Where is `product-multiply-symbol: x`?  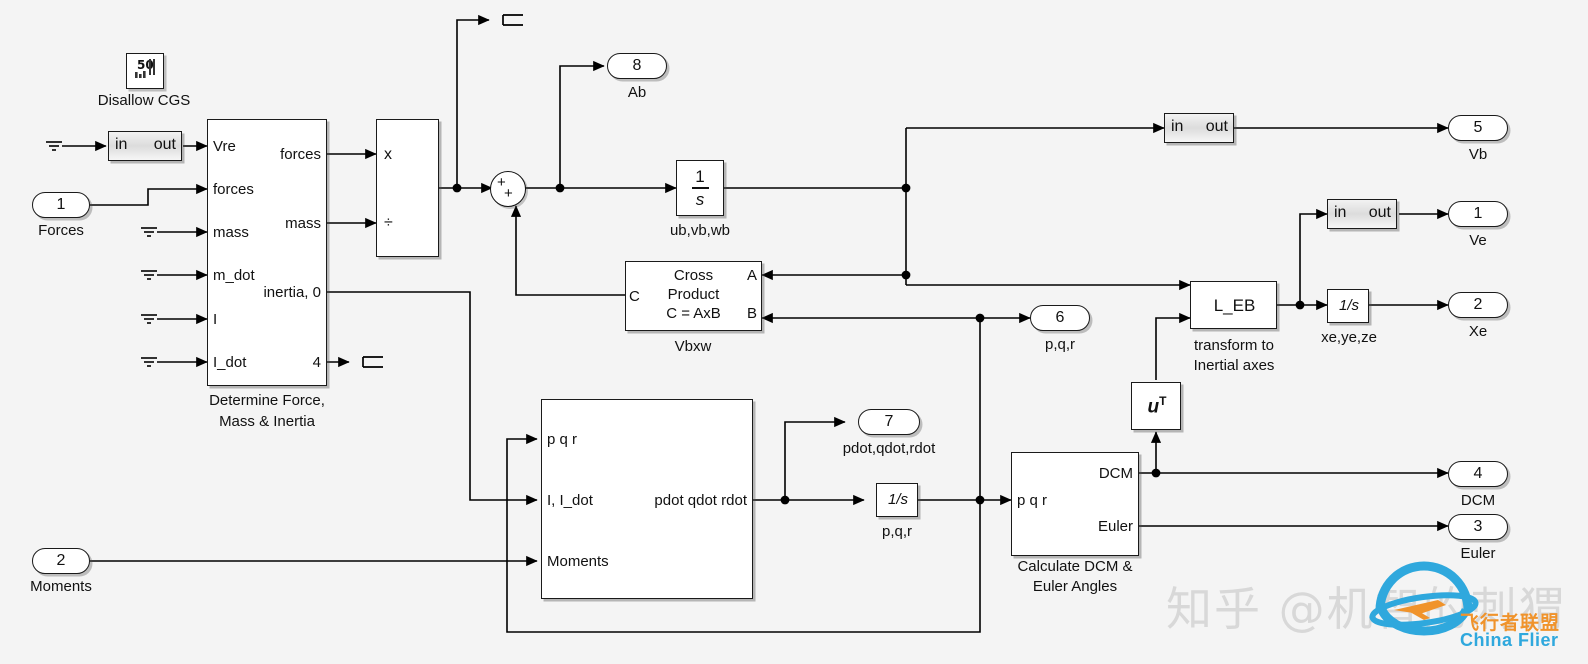 product-multiply-symbol: x is located at coordinates (388, 154).